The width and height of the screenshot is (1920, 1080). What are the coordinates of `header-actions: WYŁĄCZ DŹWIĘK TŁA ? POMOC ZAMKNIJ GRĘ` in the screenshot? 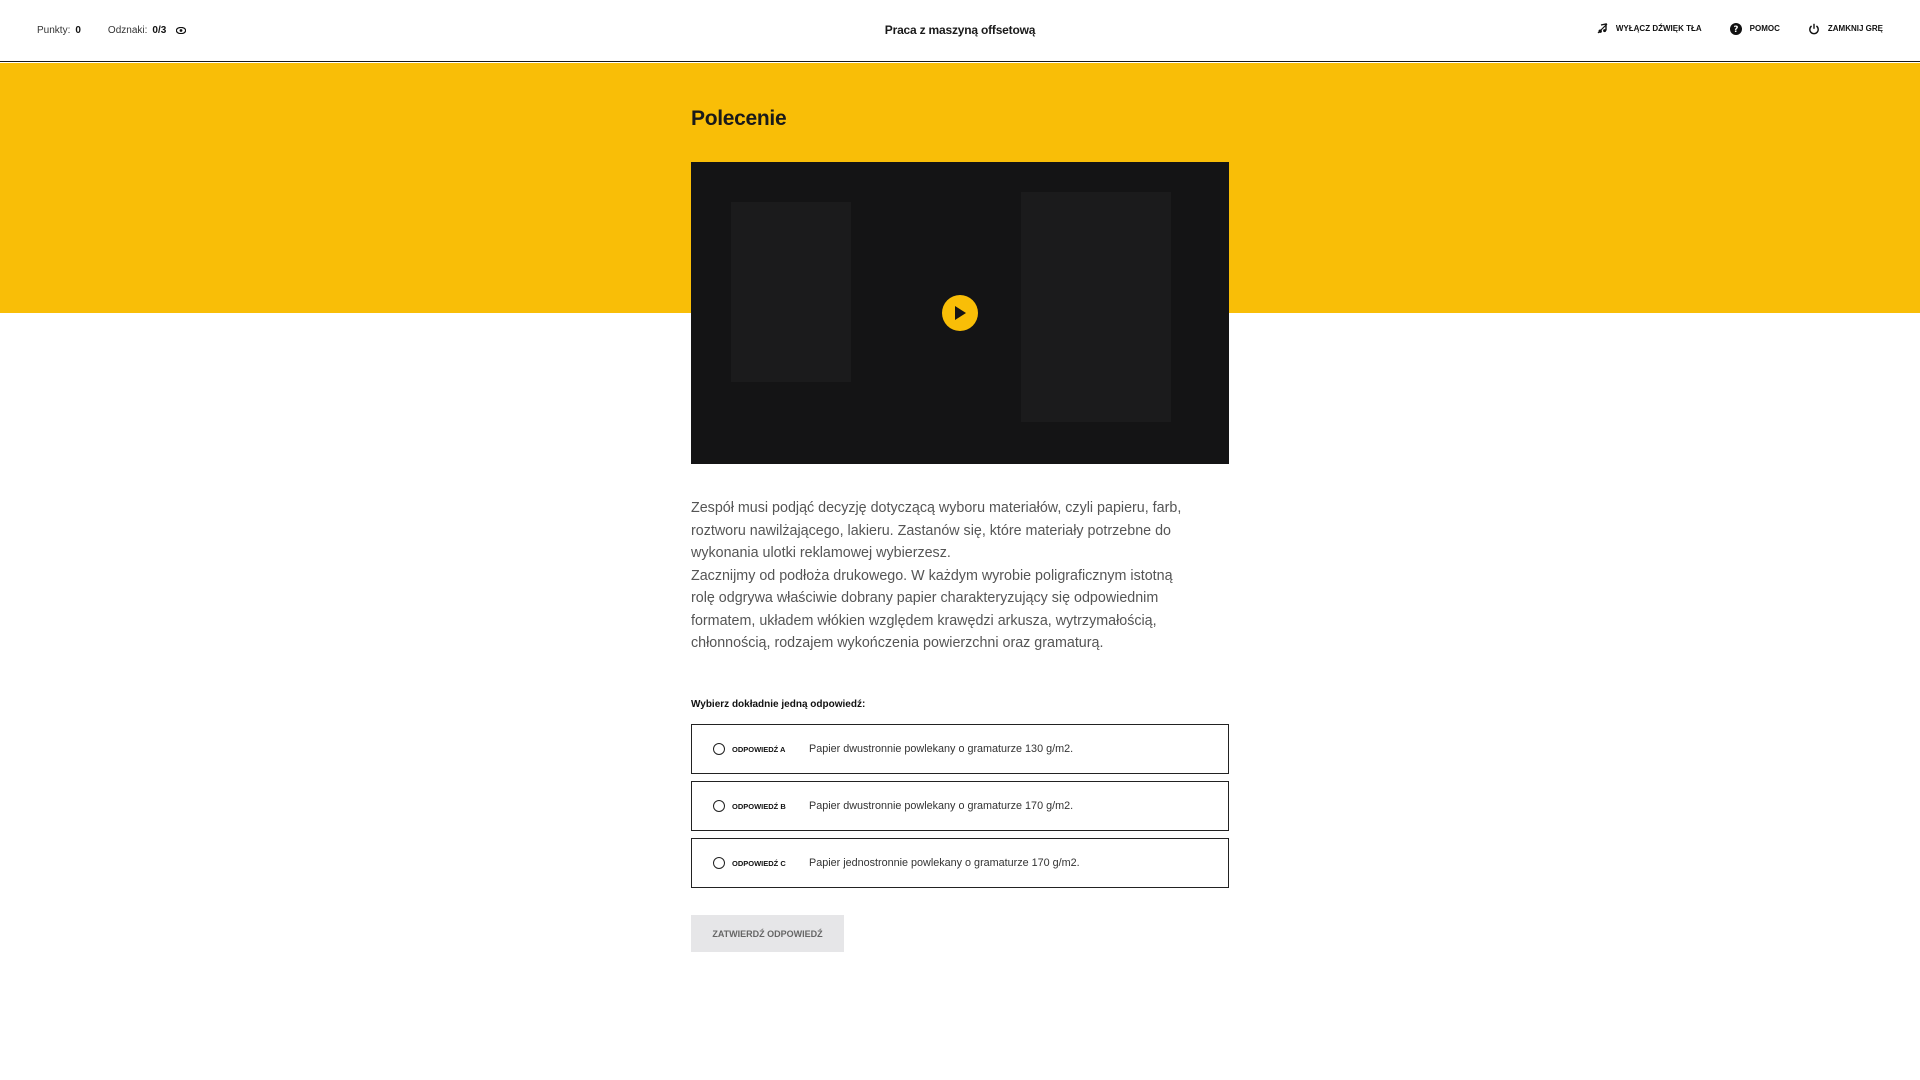 It's located at (1725, 28).